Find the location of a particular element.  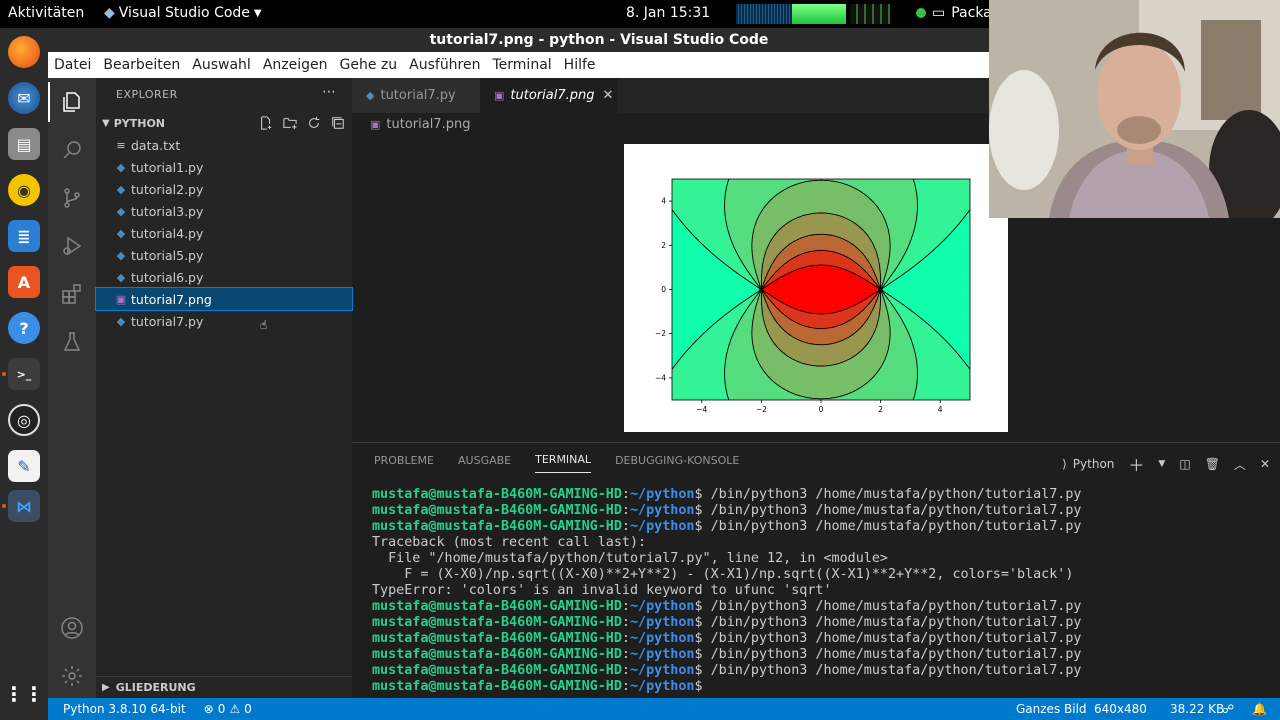

search-icon is located at coordinates (72, 150).